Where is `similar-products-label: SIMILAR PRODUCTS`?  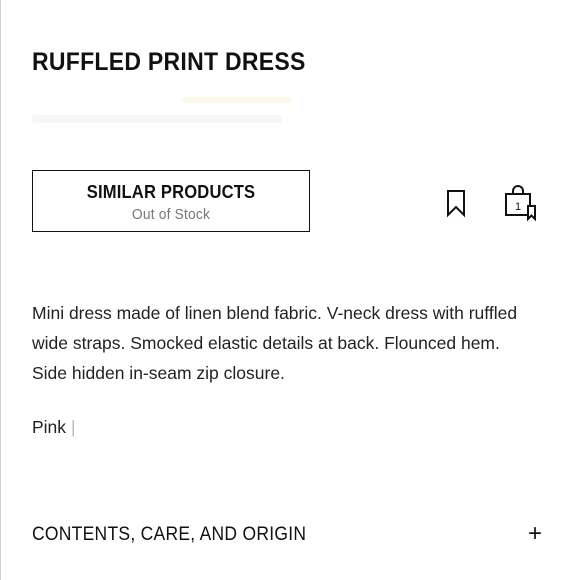
similar-products-label: SIMILAR PRODUCTS is located at coordinates (171, 192).